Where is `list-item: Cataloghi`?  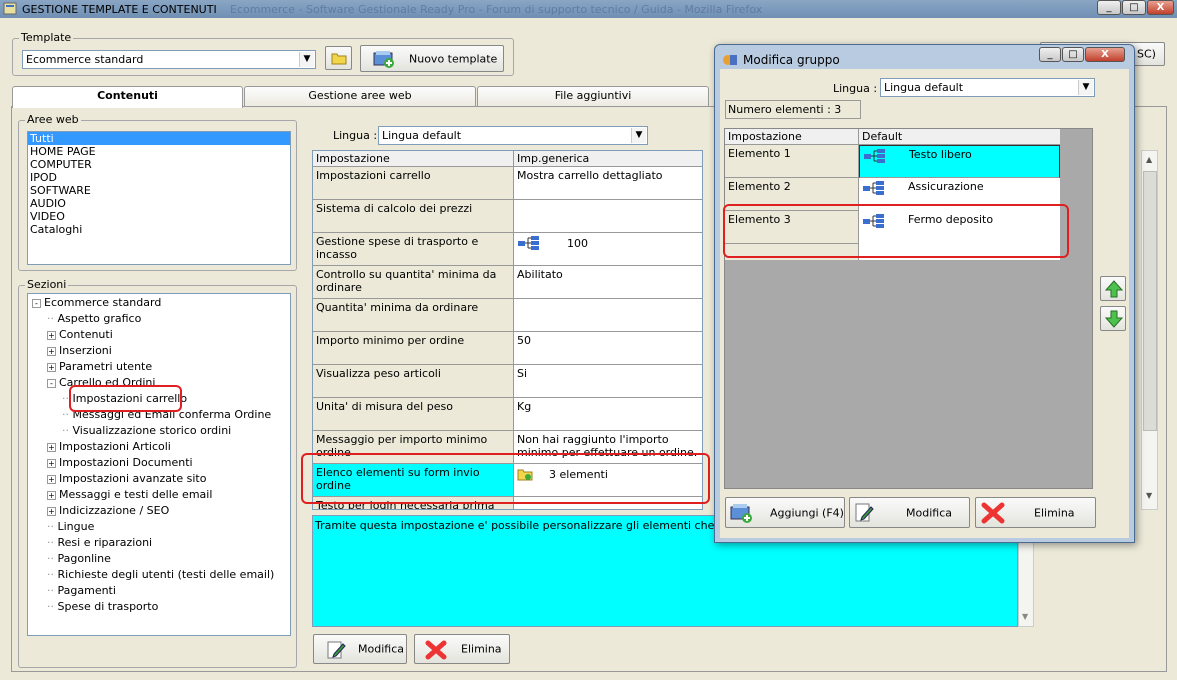 list-item: Cataloghi is located at coordinates (159, 229).